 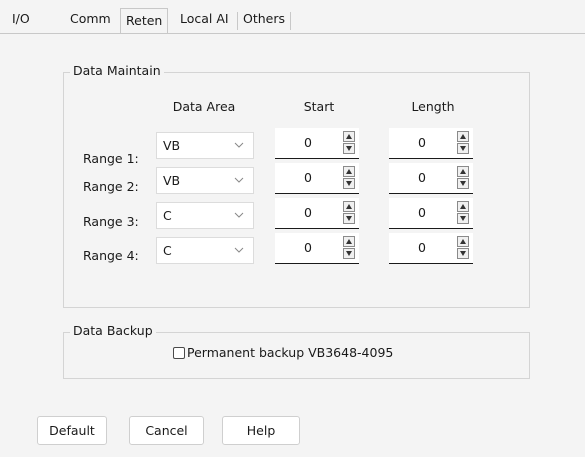 What do you see at coordinates (172, 145) in the screenshot?
I see `range-1-area-value: VB` at bounding box center [172, 145].